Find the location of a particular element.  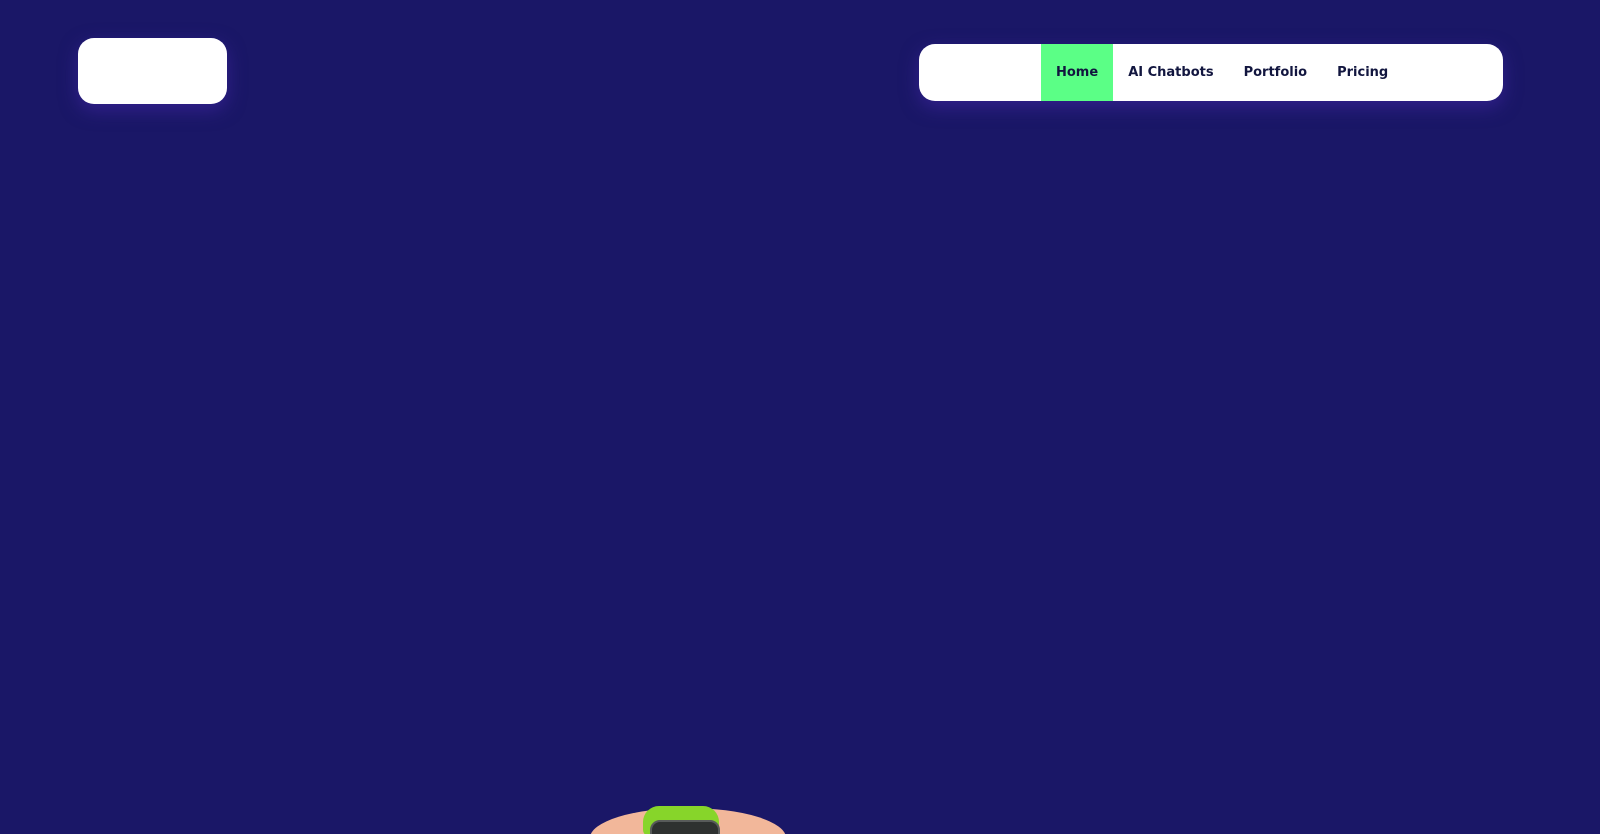

main-nav: Home AI Chatbots Portfolio Pricing is located at coordinates (1211, 72).